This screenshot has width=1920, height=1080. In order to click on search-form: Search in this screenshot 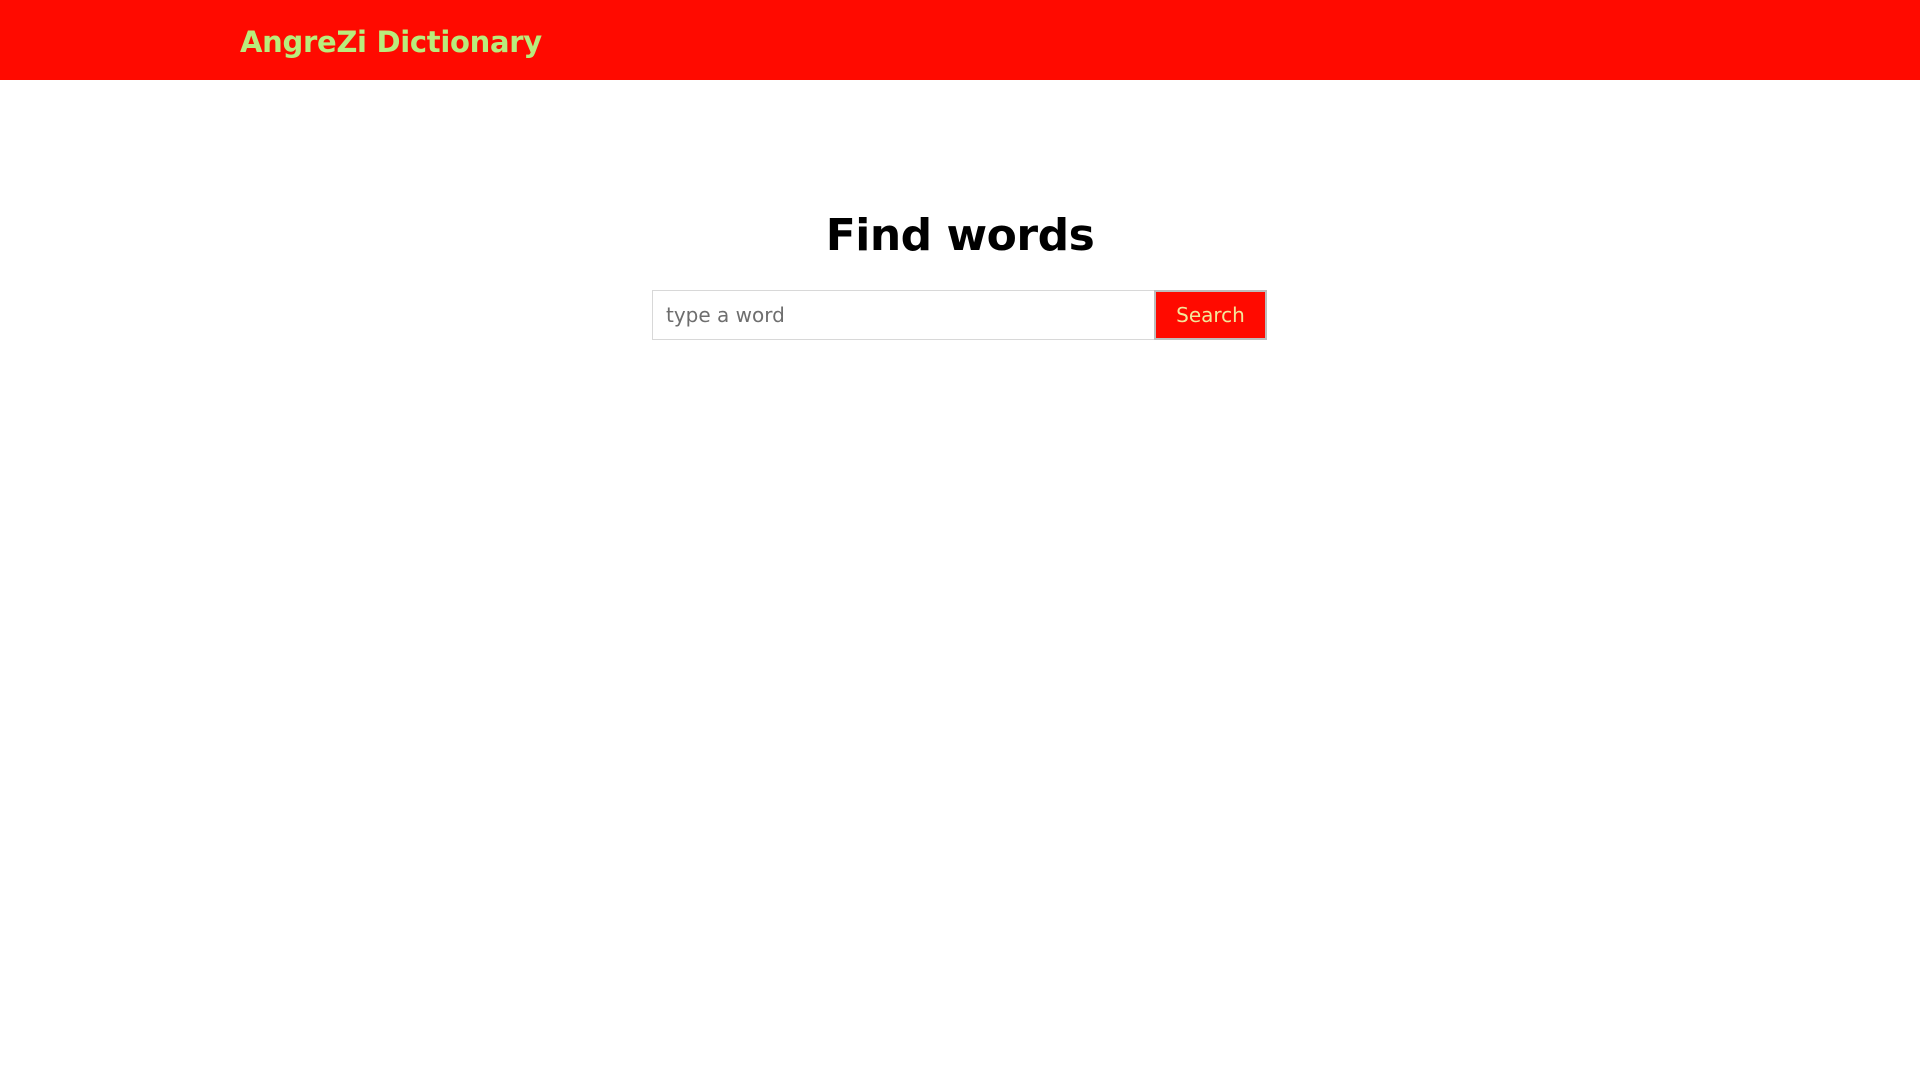, I will do `click(959, 315)`.